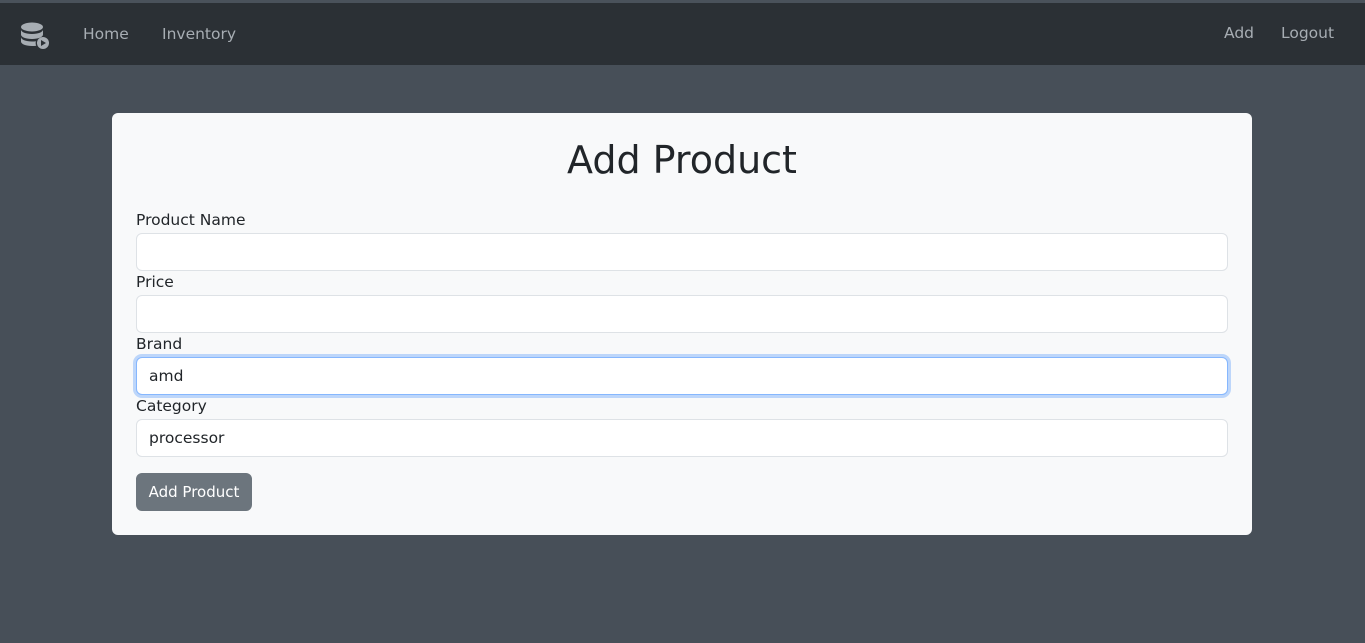  What do you see at coordinates (106, 34) in the screenshot?
I see `nav-home-link: Home` at bounding box center [106, 34].